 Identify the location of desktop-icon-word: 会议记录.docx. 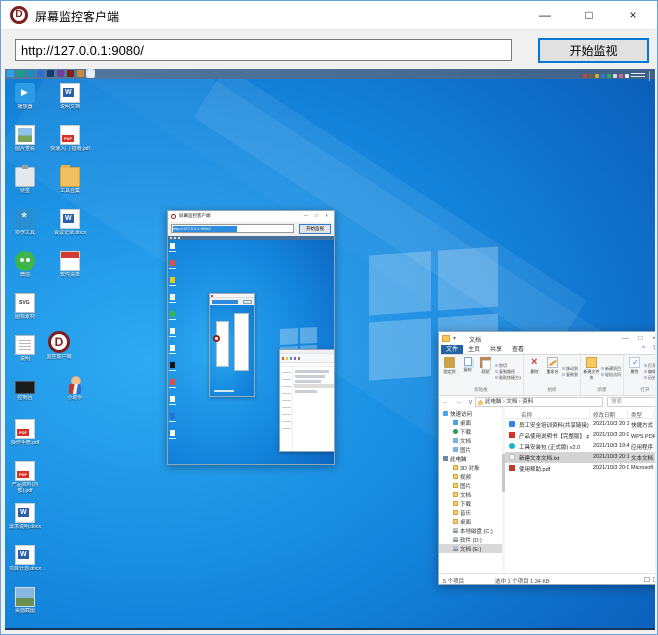
(70, 230).